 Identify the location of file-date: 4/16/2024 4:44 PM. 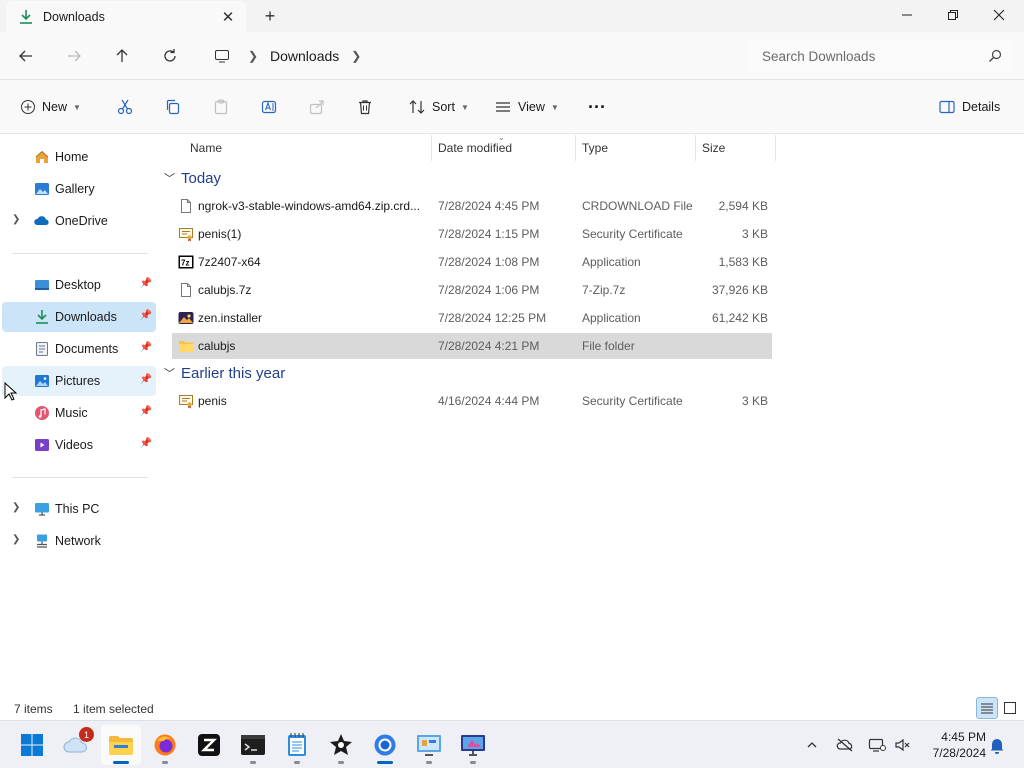
(489, 401).